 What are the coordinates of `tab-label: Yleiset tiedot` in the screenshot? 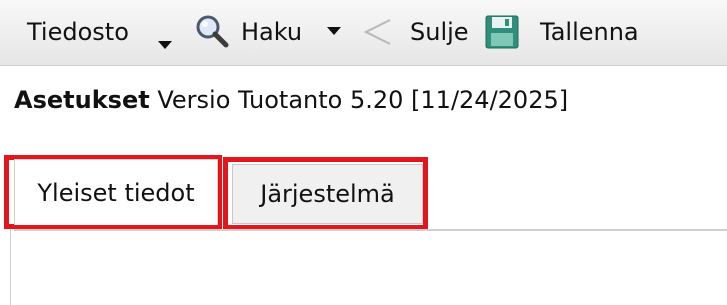 It's located at (116, 192).